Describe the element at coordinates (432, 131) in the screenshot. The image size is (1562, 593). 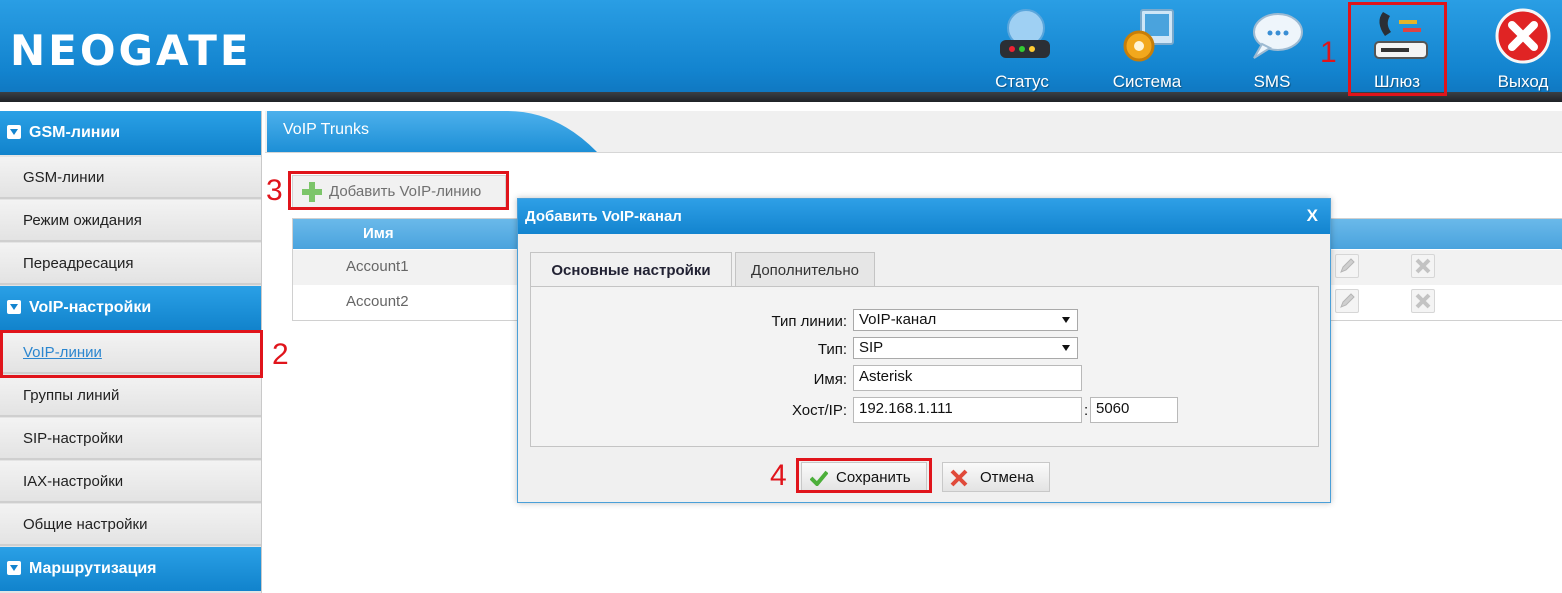
I see `tab-voip-trunks: VoIP Trunks` at that location.